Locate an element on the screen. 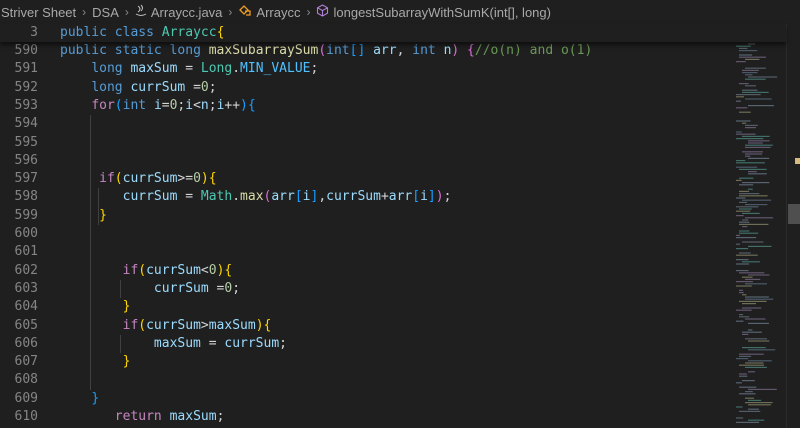  breadcrumb-item: longestSubarrayWithSumK(int[], long) is located at coordinates (433, 12).